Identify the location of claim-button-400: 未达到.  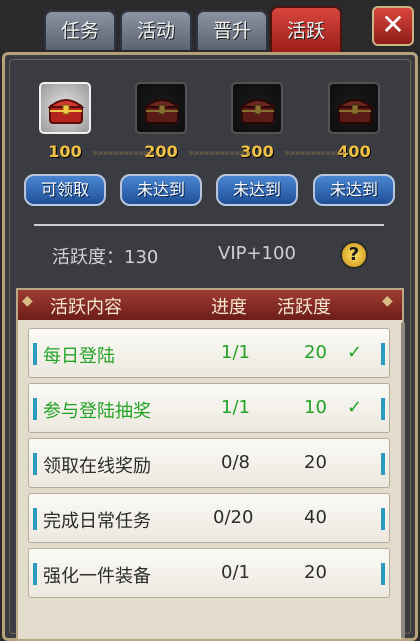
(354, 190).